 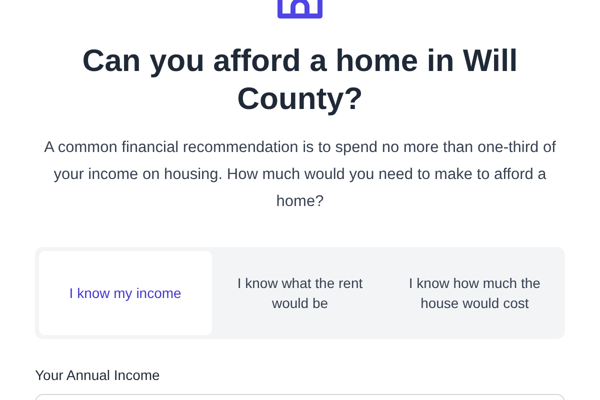 I want to click on option-tab: I know how much the house would cost, so click(x=474, y=293).